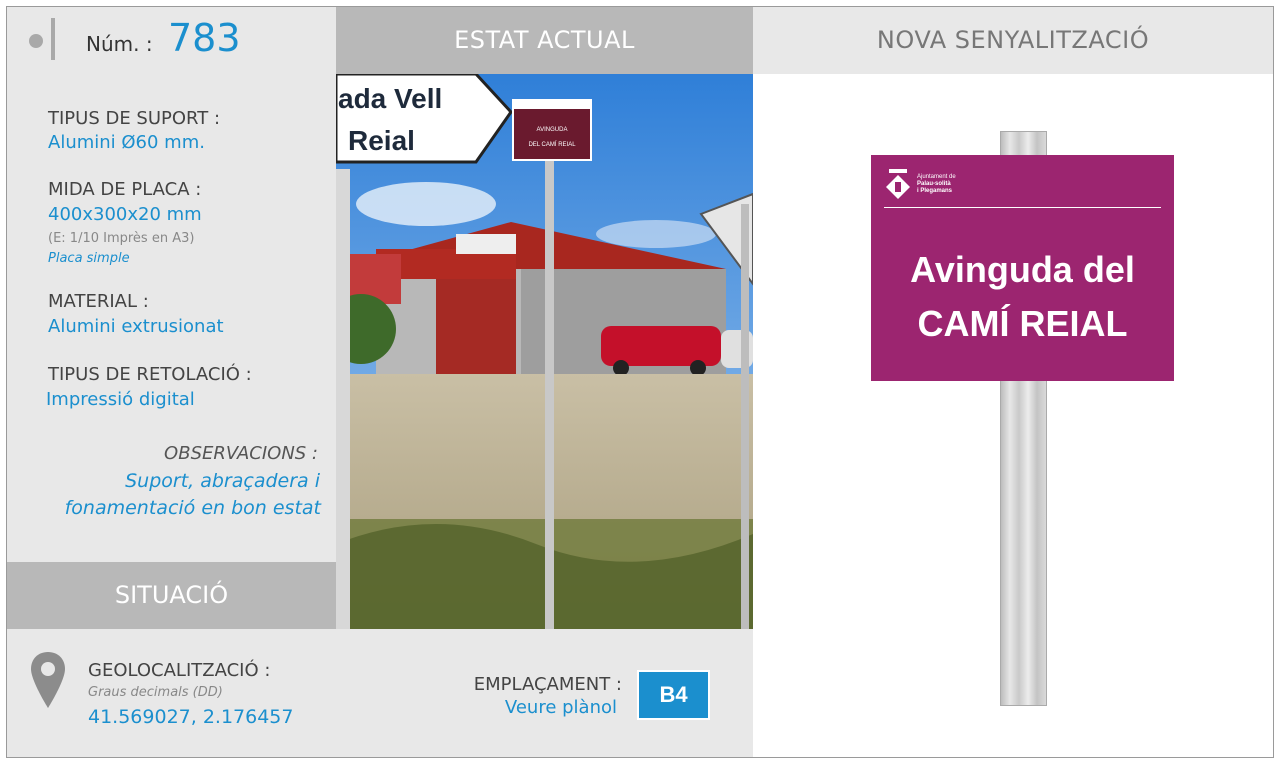  I want to click on material-value: Alumini extrusionat, so click(136, 326).